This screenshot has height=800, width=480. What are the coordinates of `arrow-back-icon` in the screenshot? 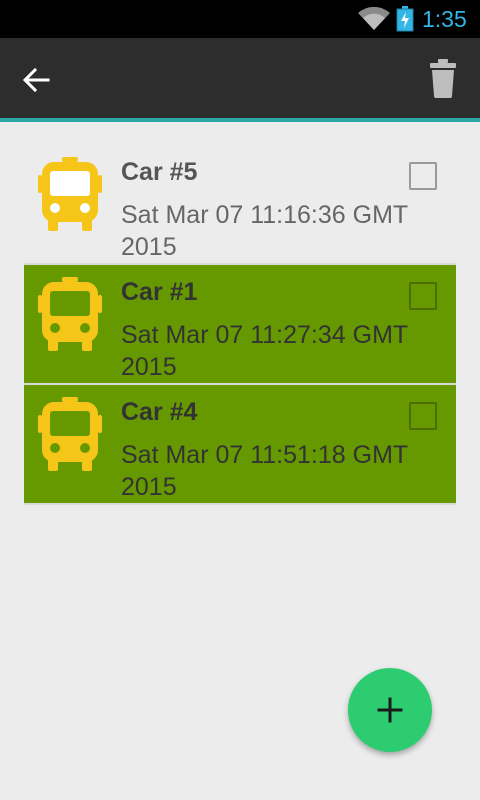 It's located at (36, 80).